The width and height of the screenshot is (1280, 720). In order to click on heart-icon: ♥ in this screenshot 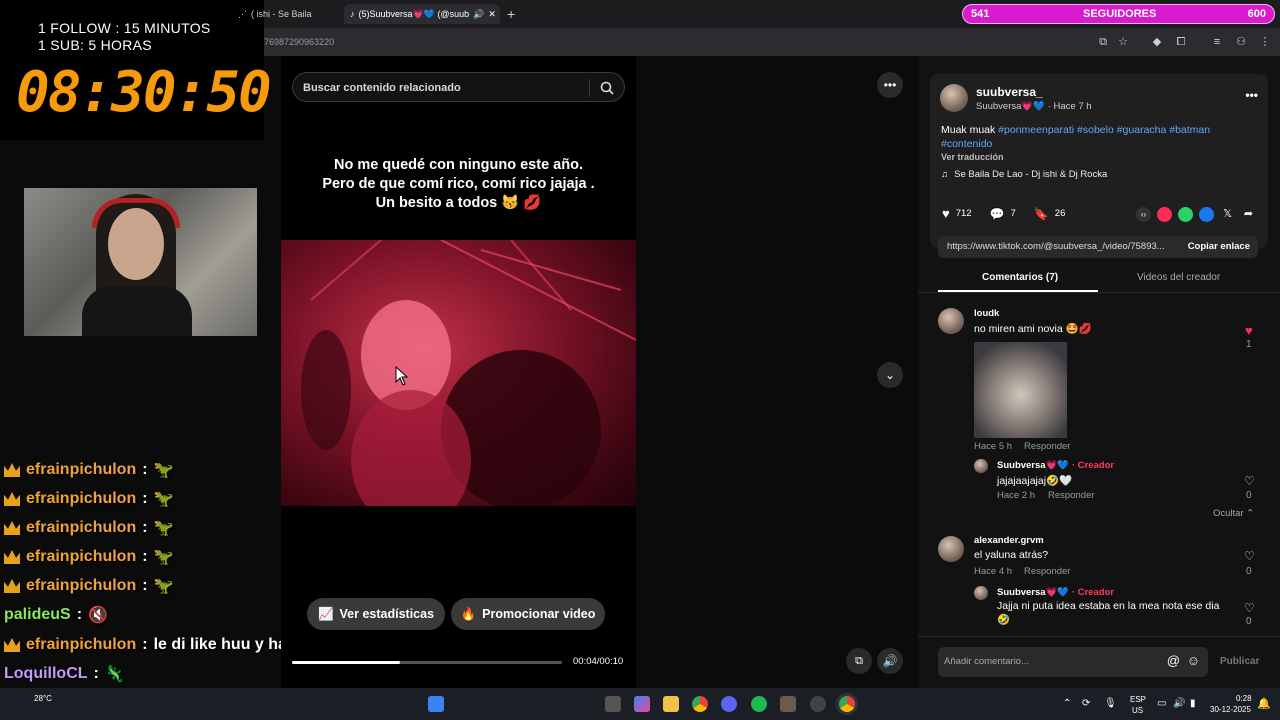, I will do `click(946, 213)`.